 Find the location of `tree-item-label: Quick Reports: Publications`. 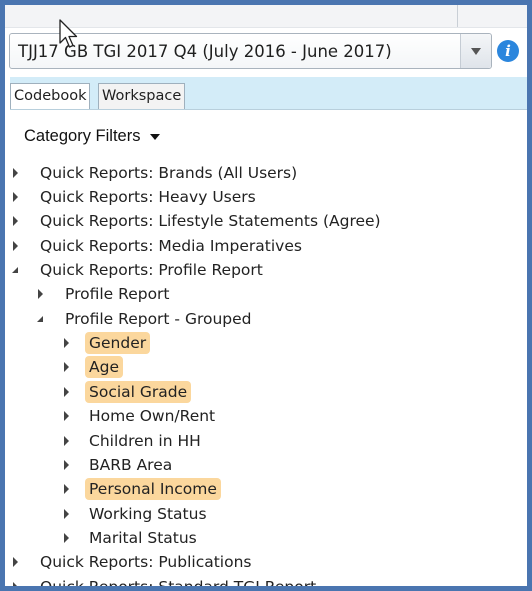

tree-item-label: Quick Reports: Publications is located at coordinates (146, 562).